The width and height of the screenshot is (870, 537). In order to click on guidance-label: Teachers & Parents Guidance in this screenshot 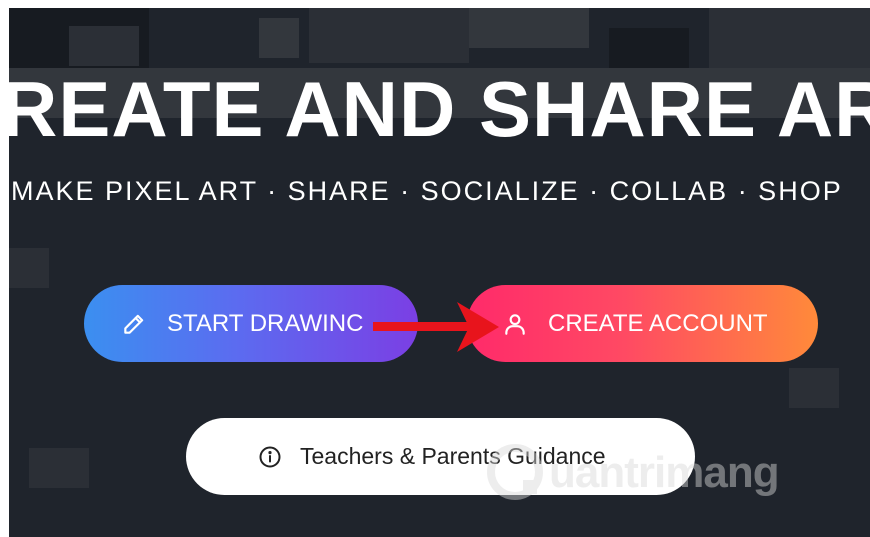, I will do `click(453, 456)`.